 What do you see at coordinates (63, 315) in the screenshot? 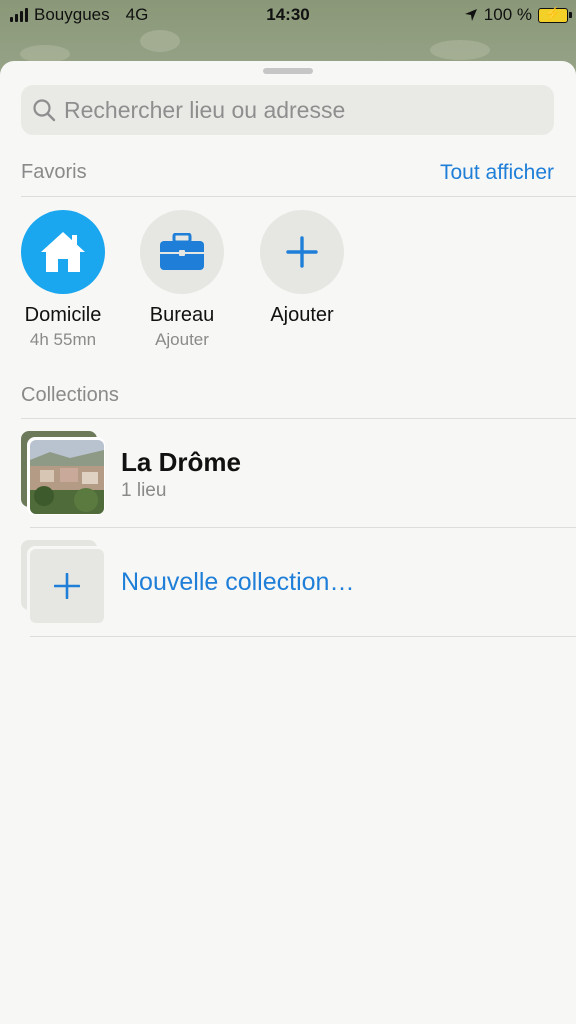
I see `favorite-name: Domicile` at bounding box center [63, 315].